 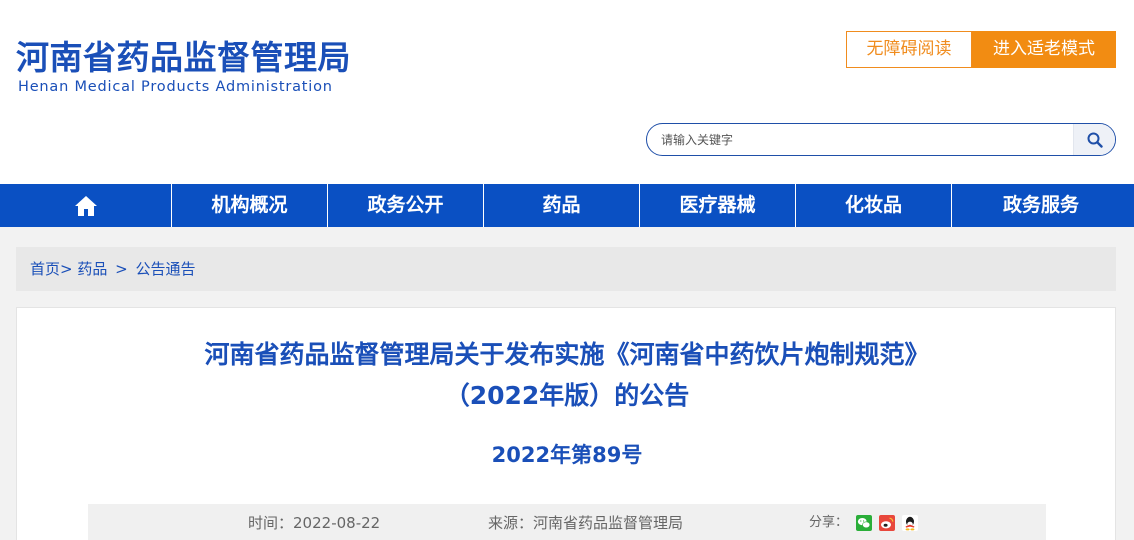 I want to click on time-value: 2022-08-22, so click(x=337, y=523).